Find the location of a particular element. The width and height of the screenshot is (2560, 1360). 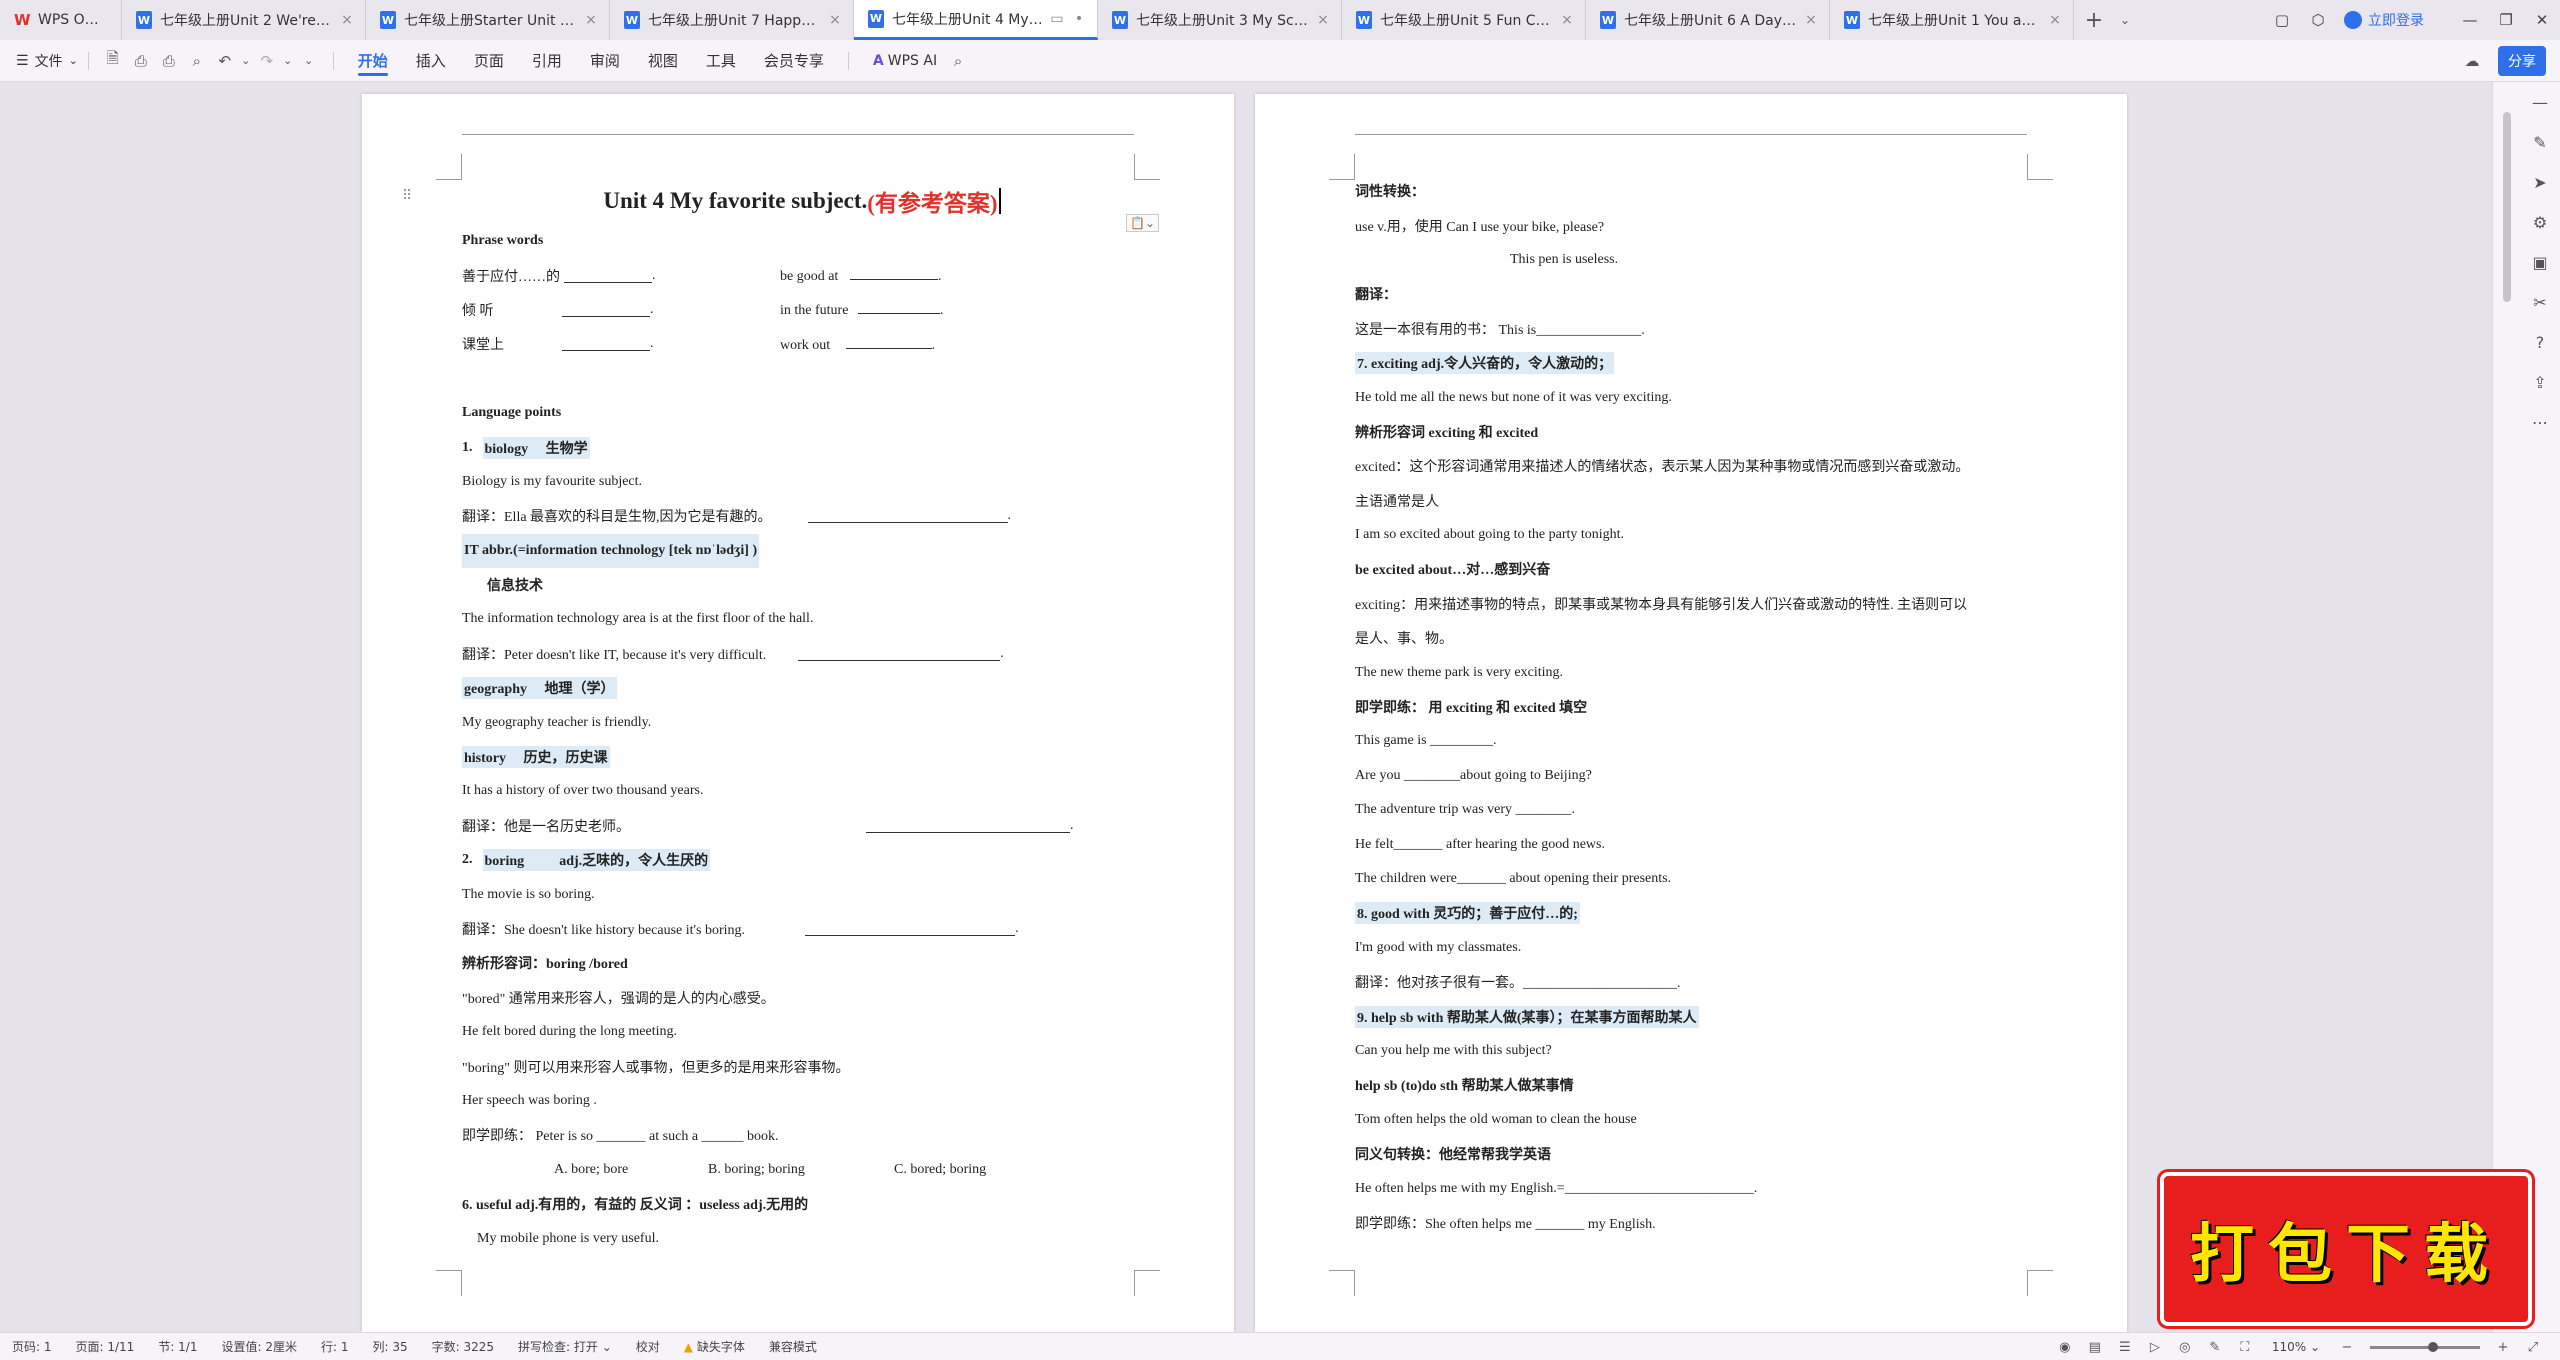

menu-view: 视图 is located at coordinates (663, 61).